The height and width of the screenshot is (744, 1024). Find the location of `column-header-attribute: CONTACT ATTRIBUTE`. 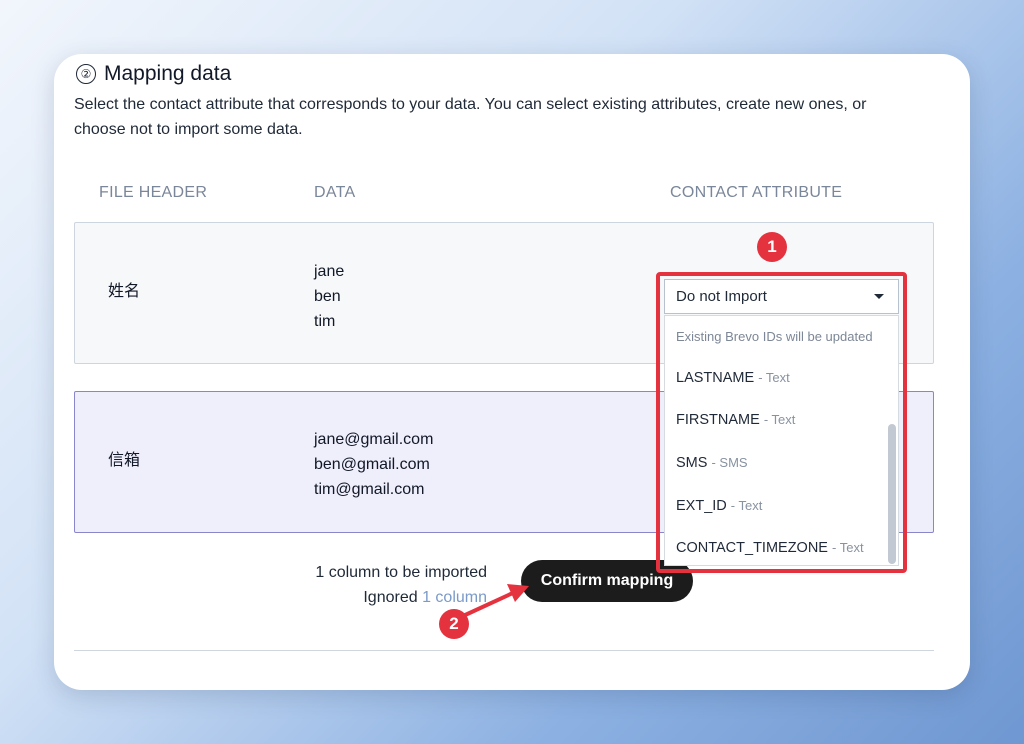

column-header-attribute: CONTACT ATTRIBUTE is located at coordinates (756, 192).